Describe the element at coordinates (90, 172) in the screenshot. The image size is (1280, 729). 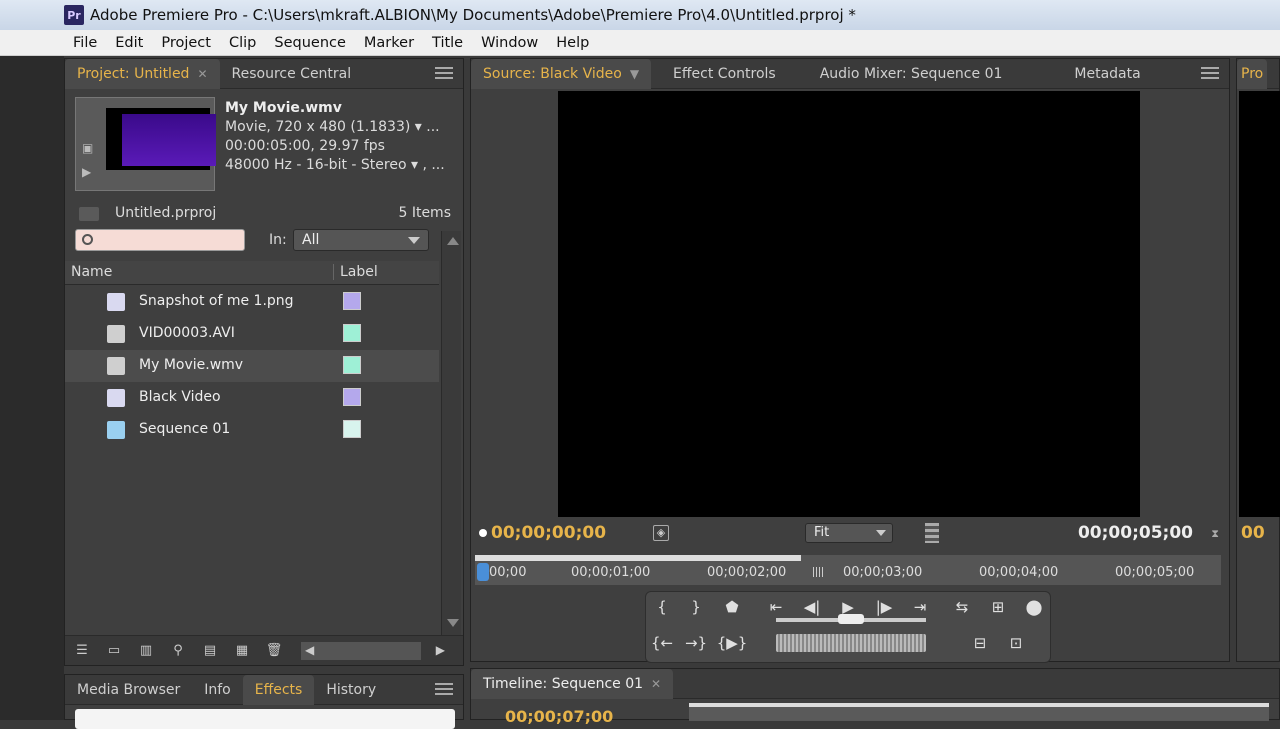
I see `play-icon: ▶` at that location.